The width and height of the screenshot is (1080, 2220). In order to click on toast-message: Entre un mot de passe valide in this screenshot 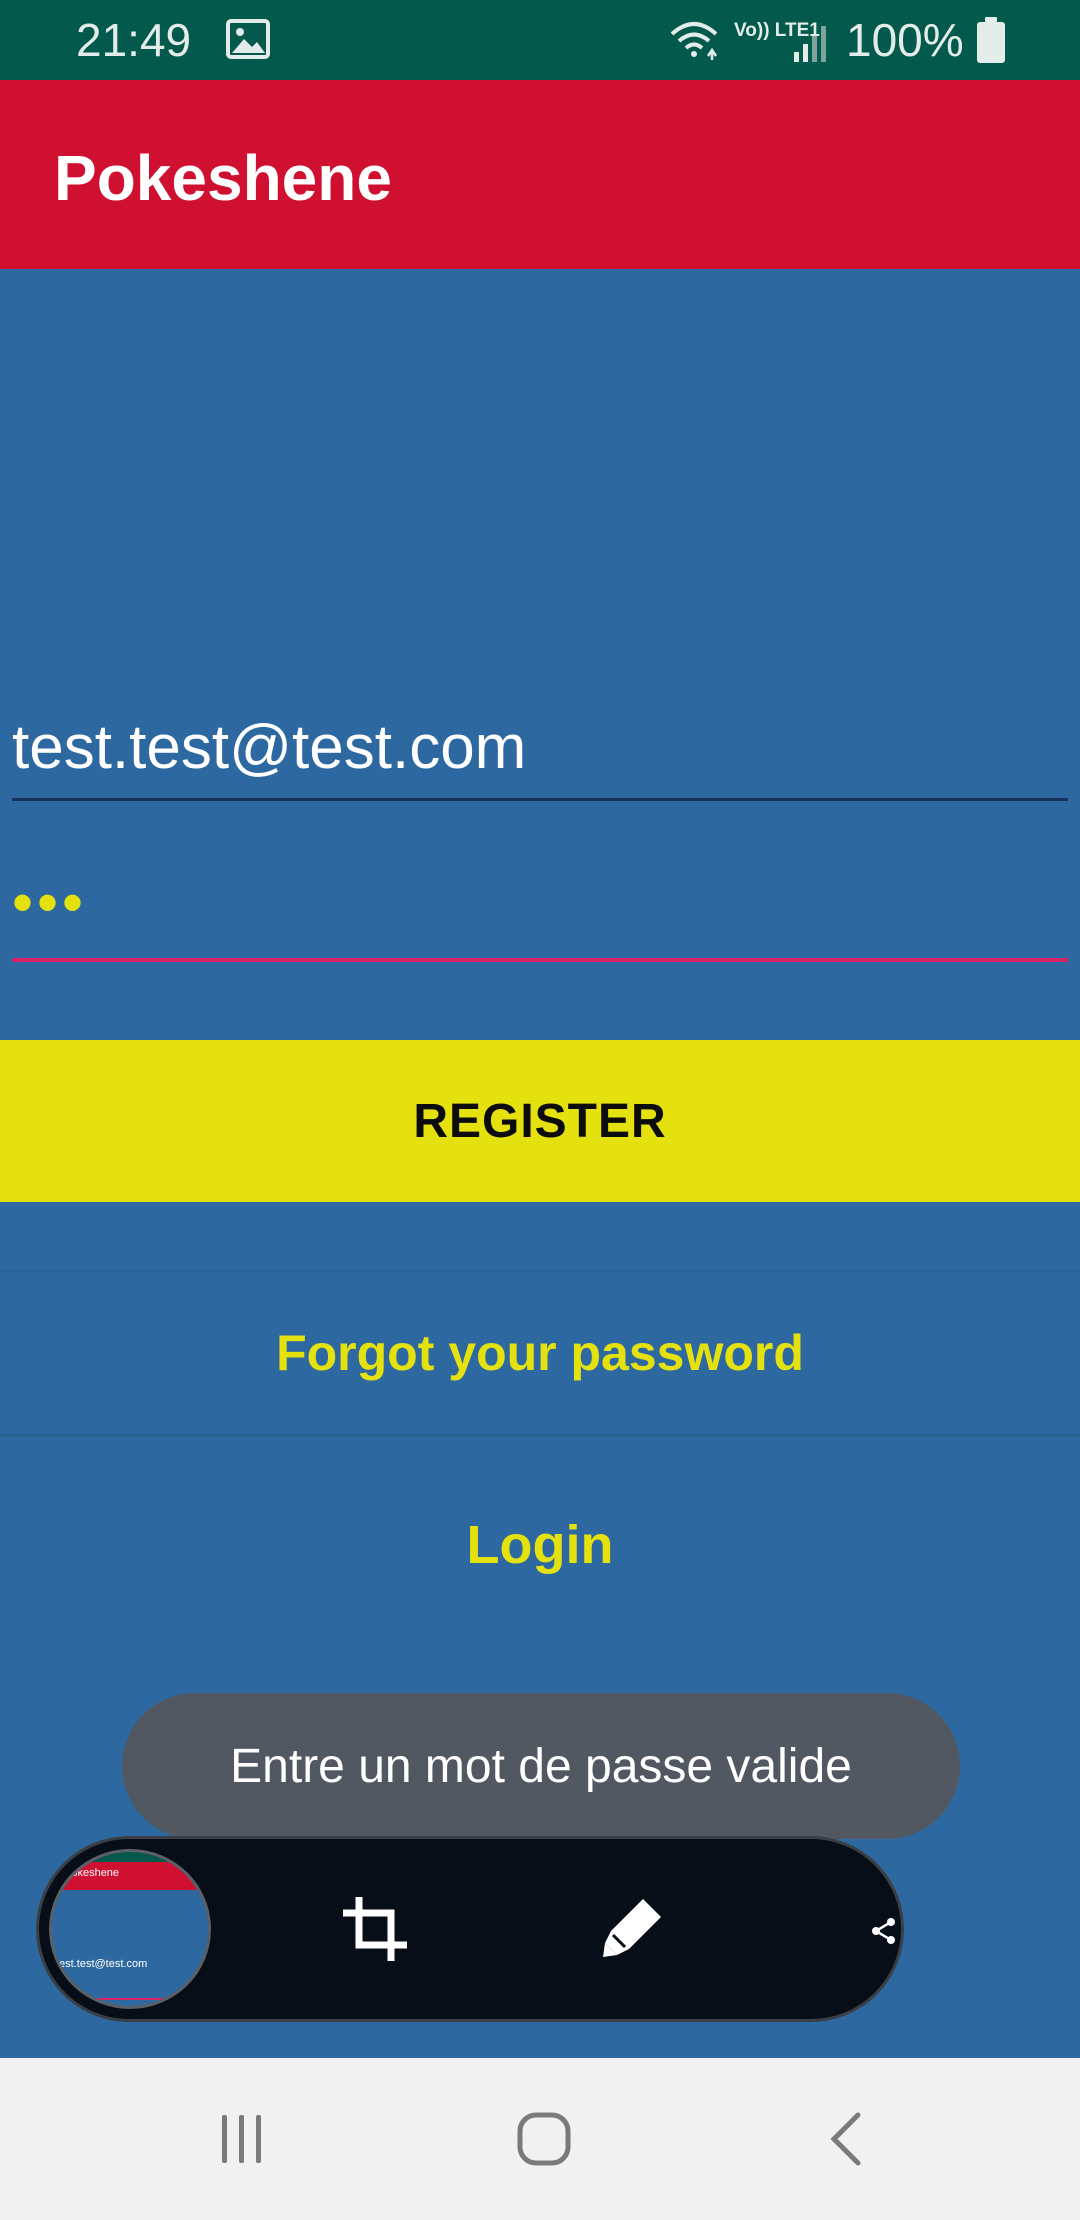, I will do `click(541, 1766)`.